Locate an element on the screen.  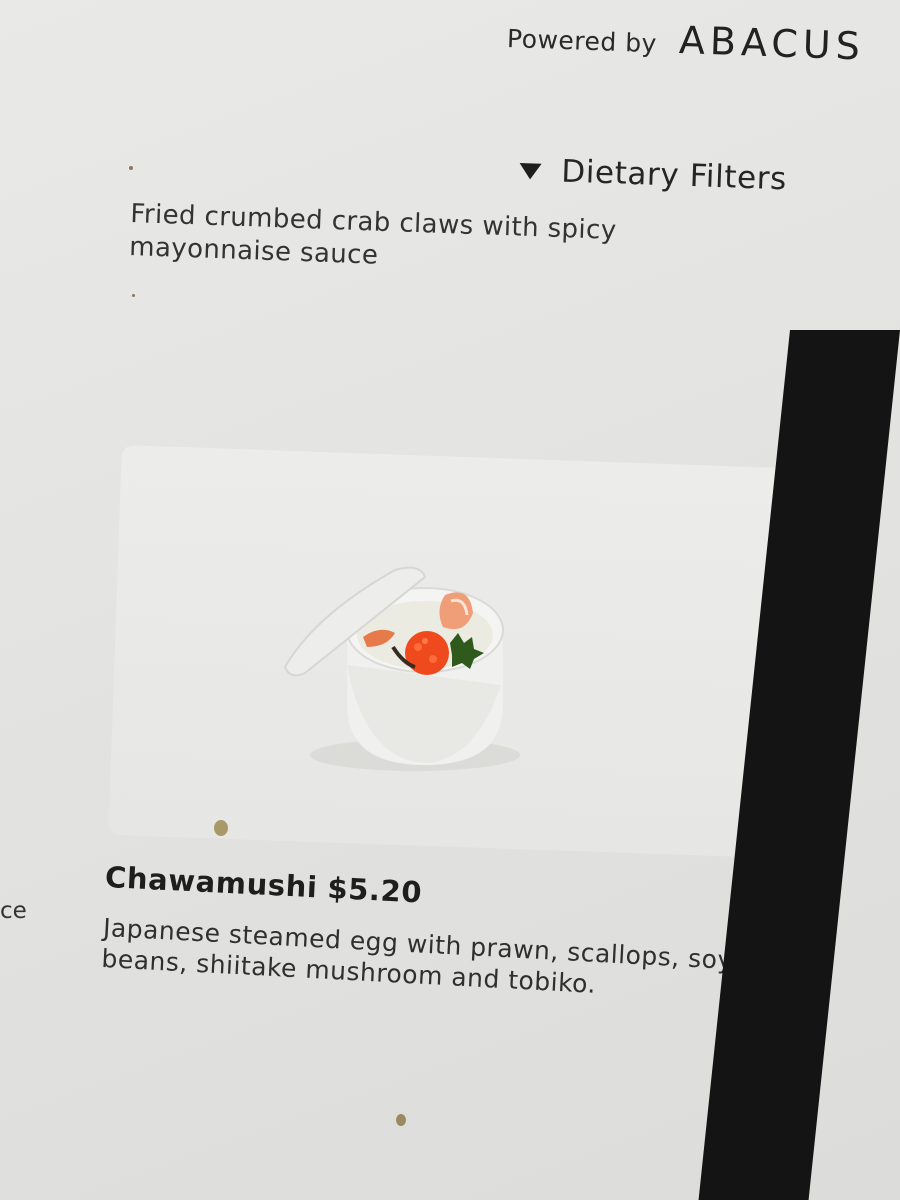
menu-item-price: $5.20 is located at coordinates (374, 890).